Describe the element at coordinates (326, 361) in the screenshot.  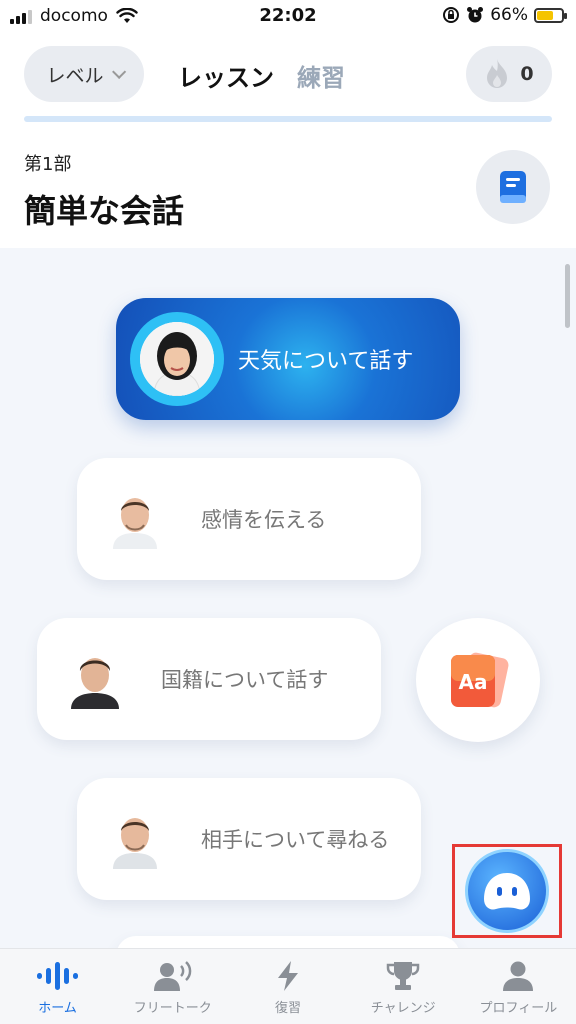
I see `lesson-label: 天気について話す` at that location.